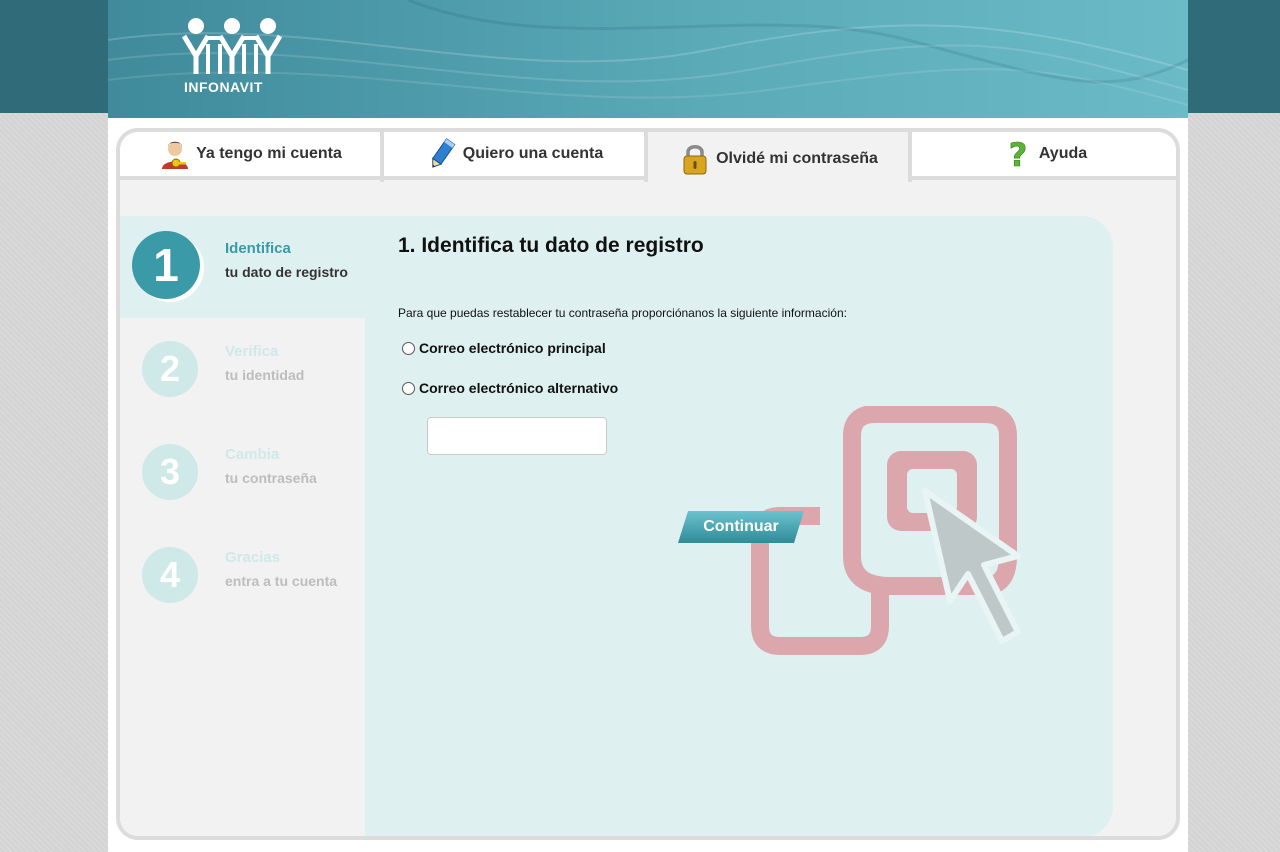 The width and height of the screenshot is (1280, 852). I want to click on step-subtitle: tu contraseña, so click(271, 478).